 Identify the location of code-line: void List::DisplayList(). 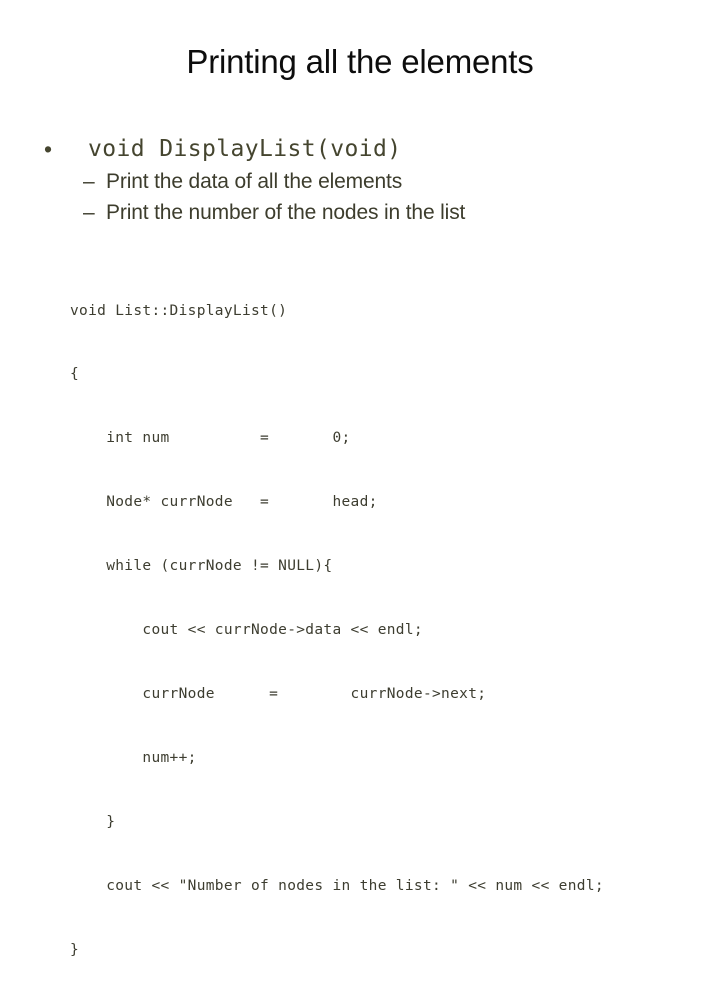
(179, 310).